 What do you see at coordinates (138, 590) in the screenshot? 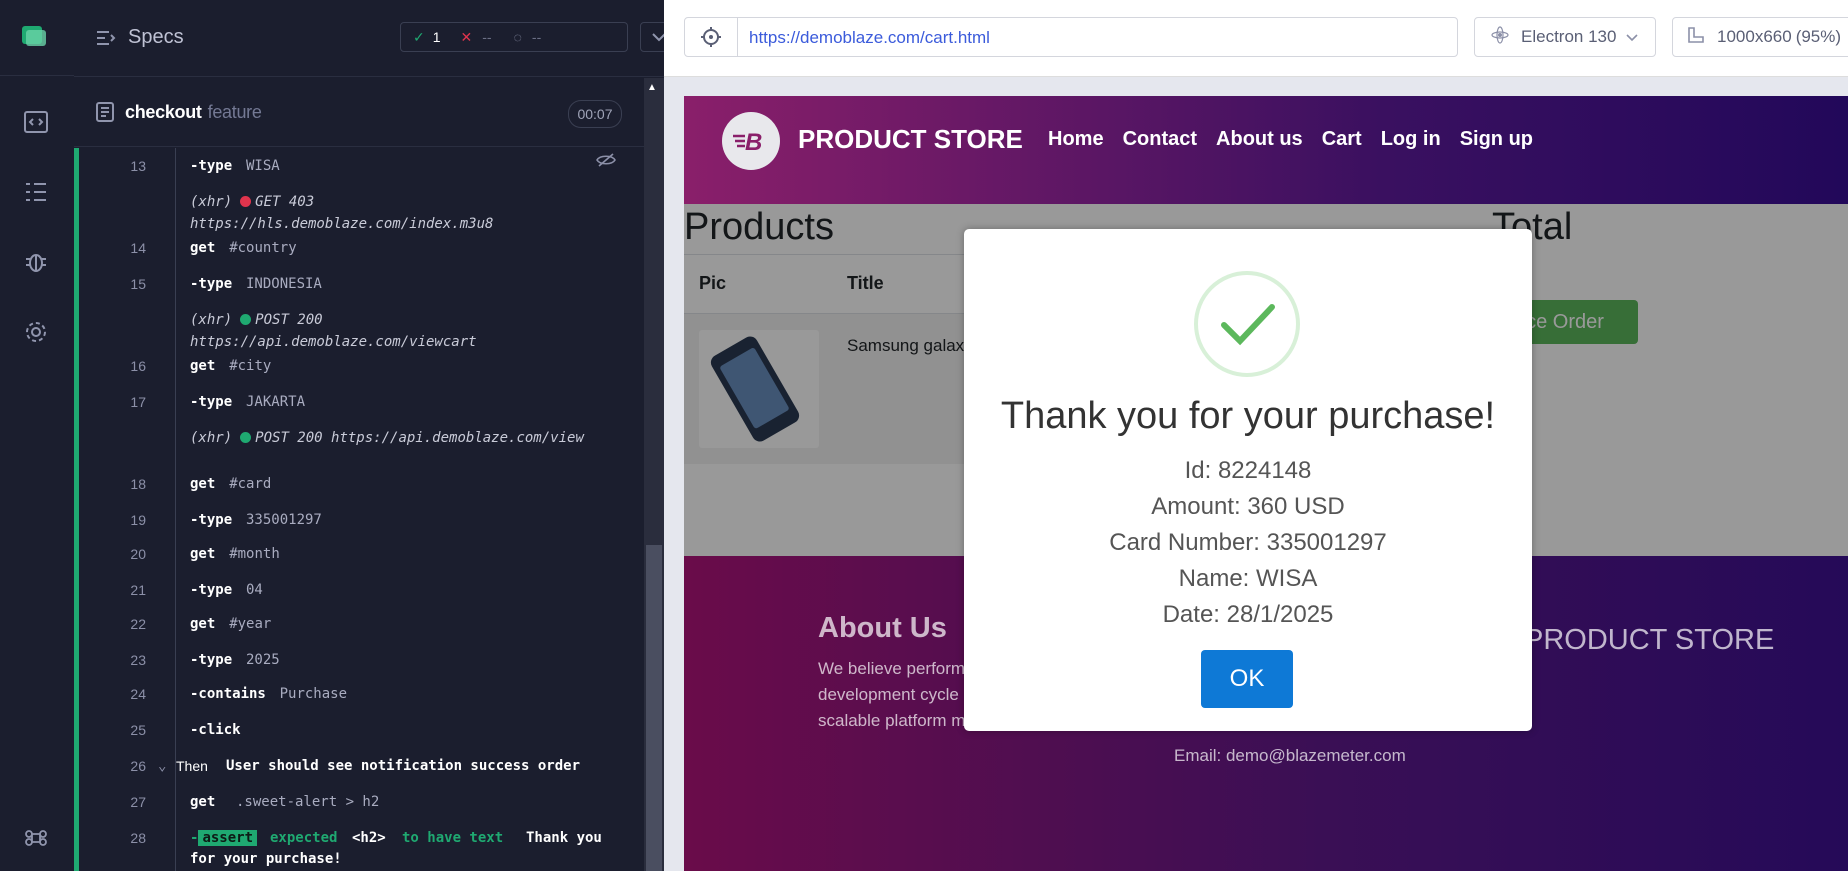
I see `line-number: 21` at bounding box center [138, 590].